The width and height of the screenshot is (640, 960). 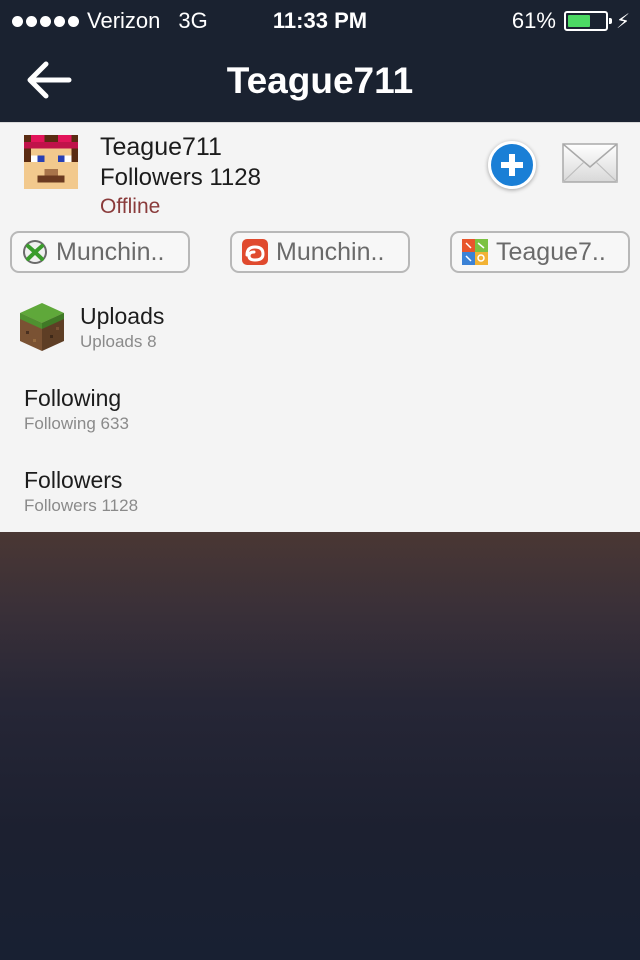 What do you see at coordinates (475, 252) in the screenshot?
I see `gamecenter-apps-icon` at bounding box center [475, 252].